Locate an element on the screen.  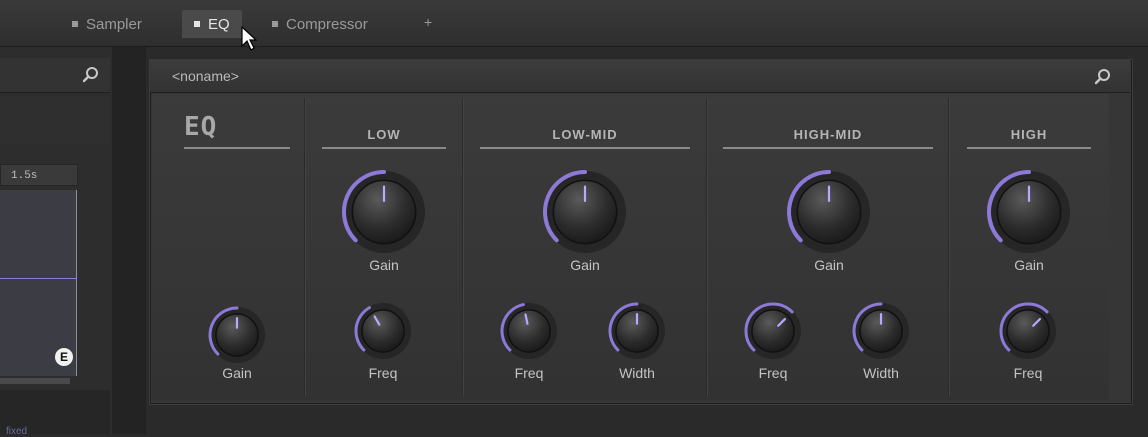
high-mid-gain-knob is located at coordinates (829, 212).